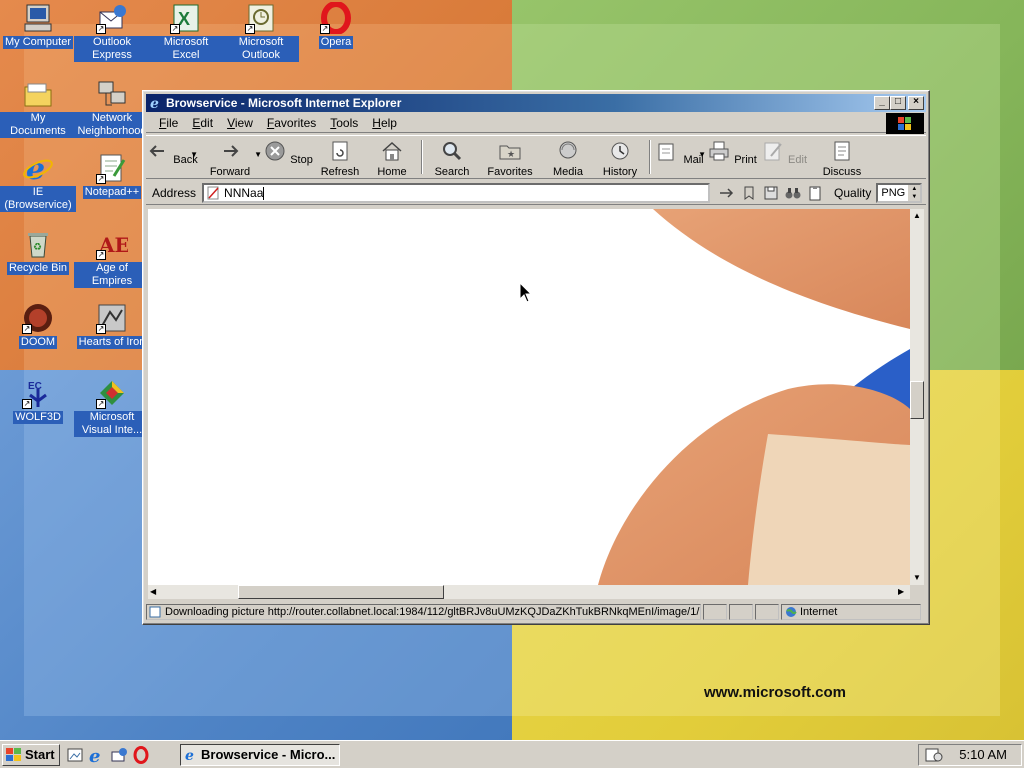  I want to click on edit-button: Edit, so click(784, 157).